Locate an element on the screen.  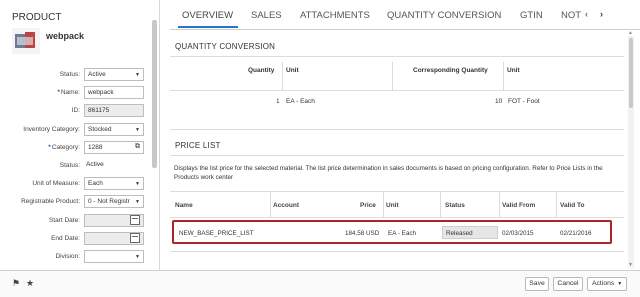
field-label: *Name: is located at coordinates (68, 93).